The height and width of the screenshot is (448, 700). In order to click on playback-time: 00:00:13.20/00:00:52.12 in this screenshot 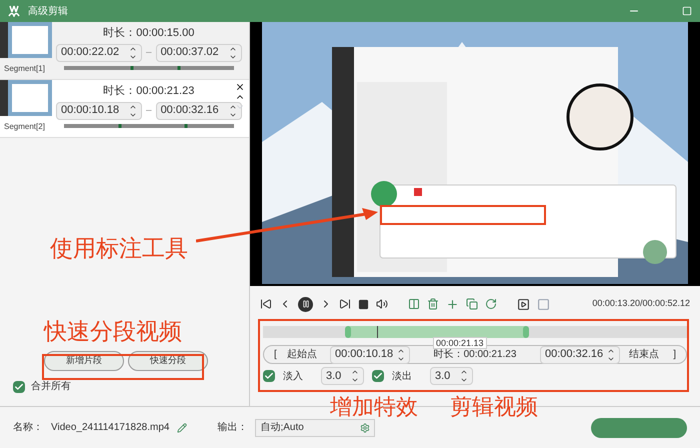, I will do `click(641, 303)`.